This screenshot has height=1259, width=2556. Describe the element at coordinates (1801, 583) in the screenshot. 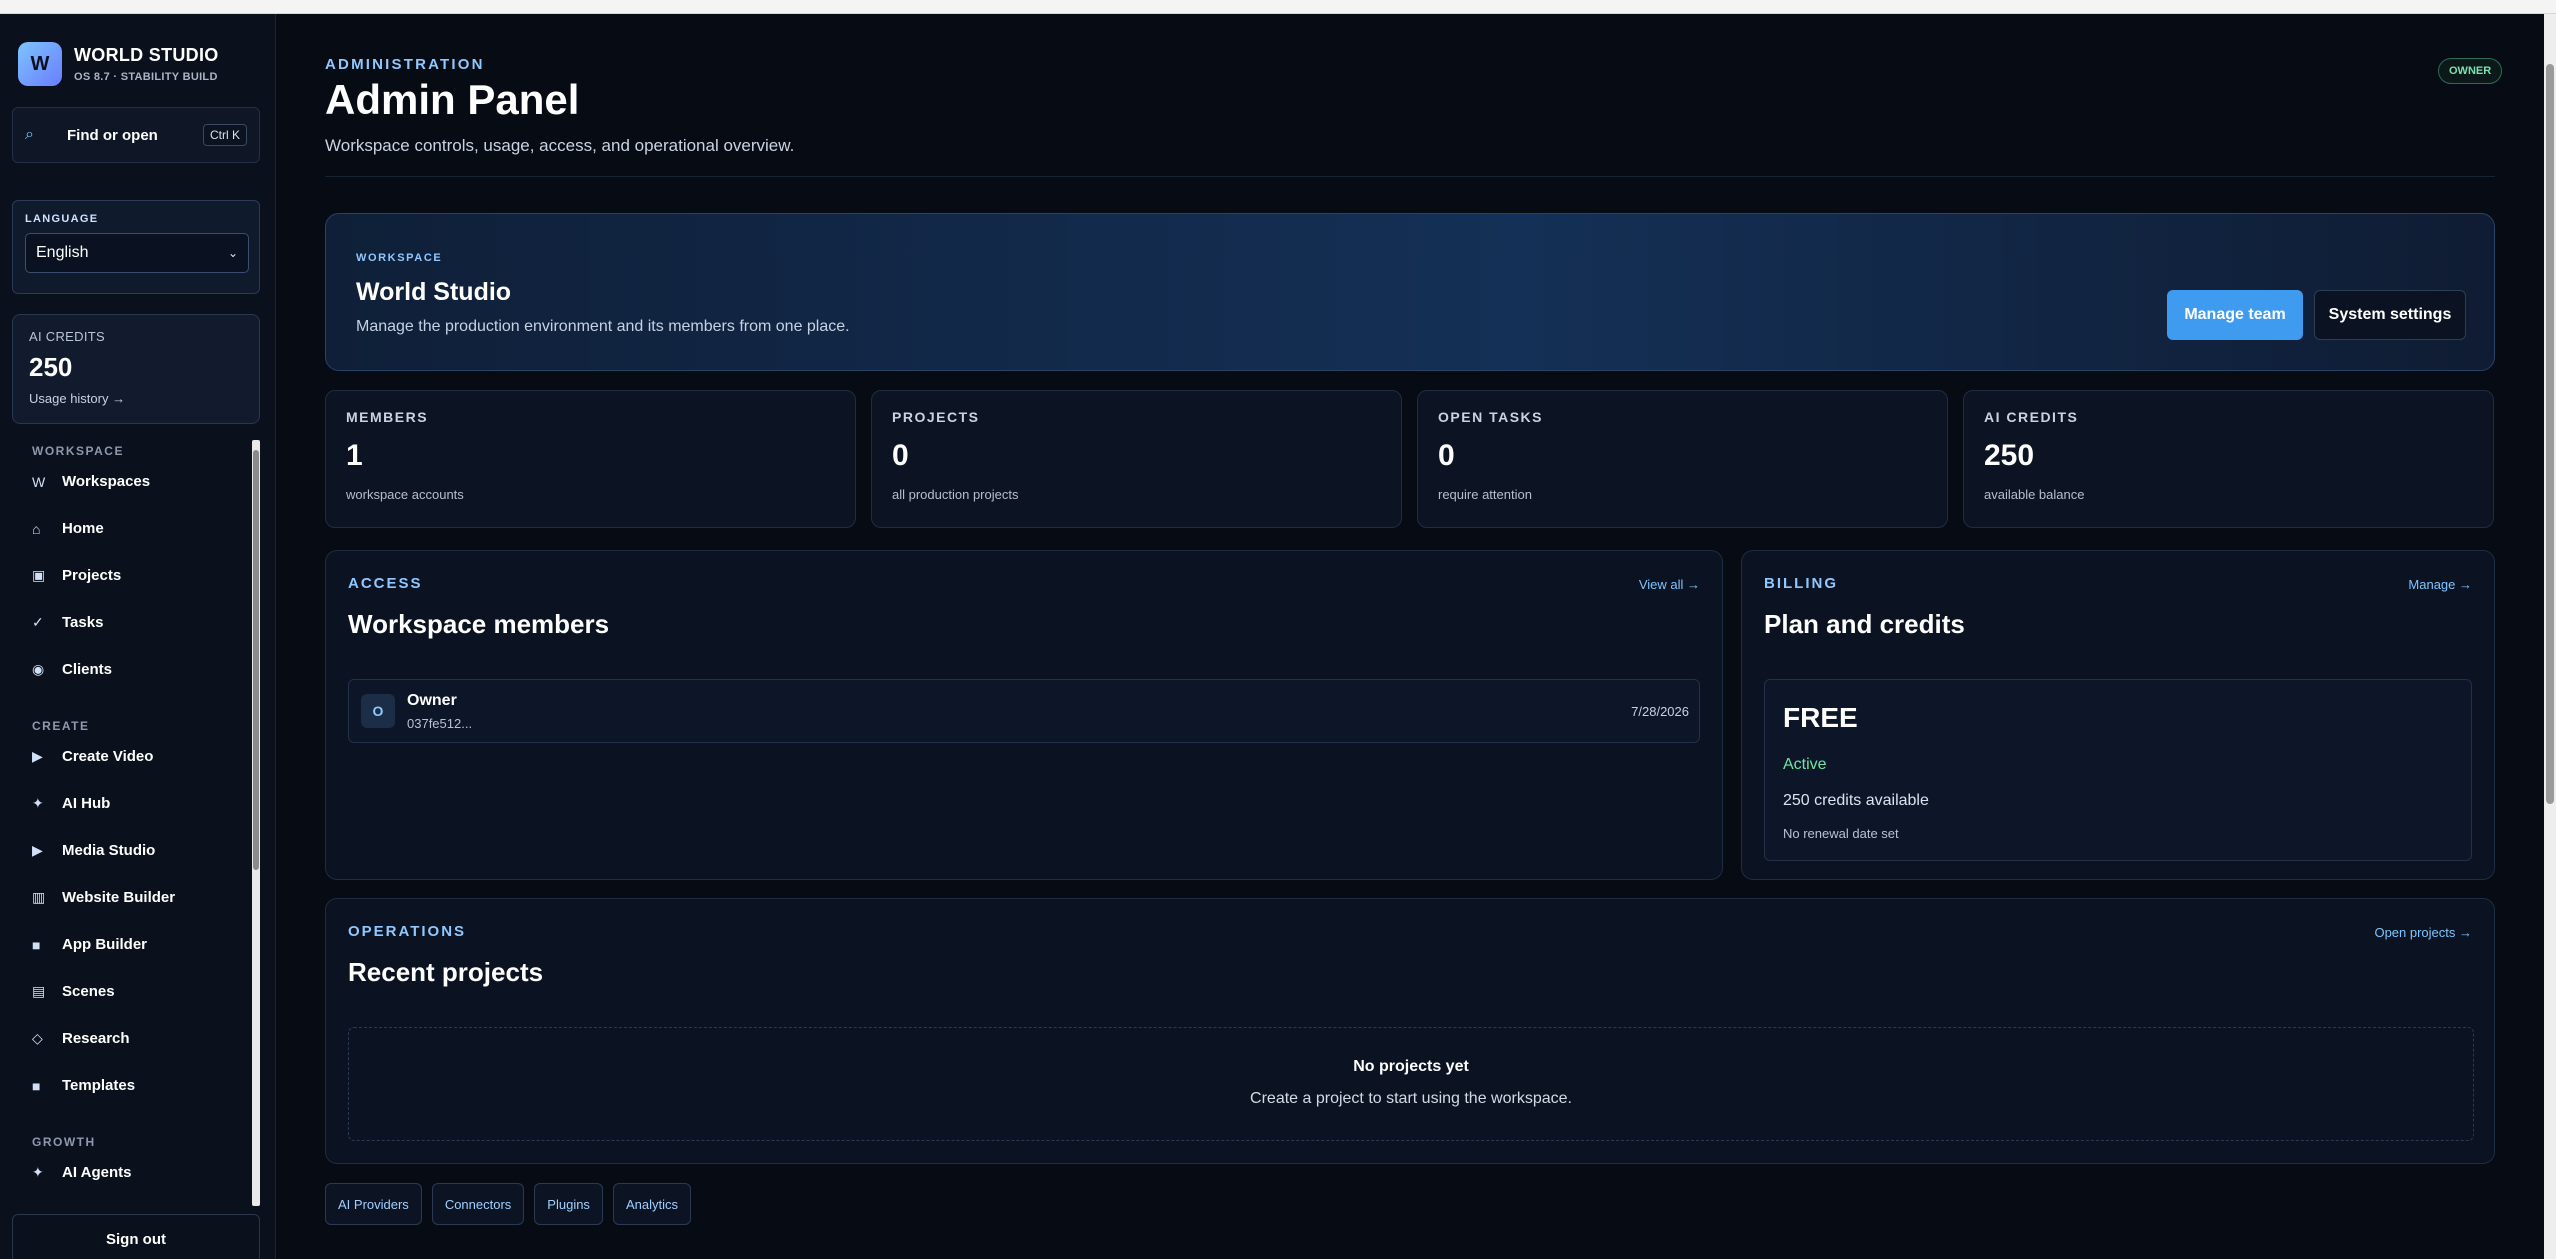

I see `panel-tag: BILLING` at that location.